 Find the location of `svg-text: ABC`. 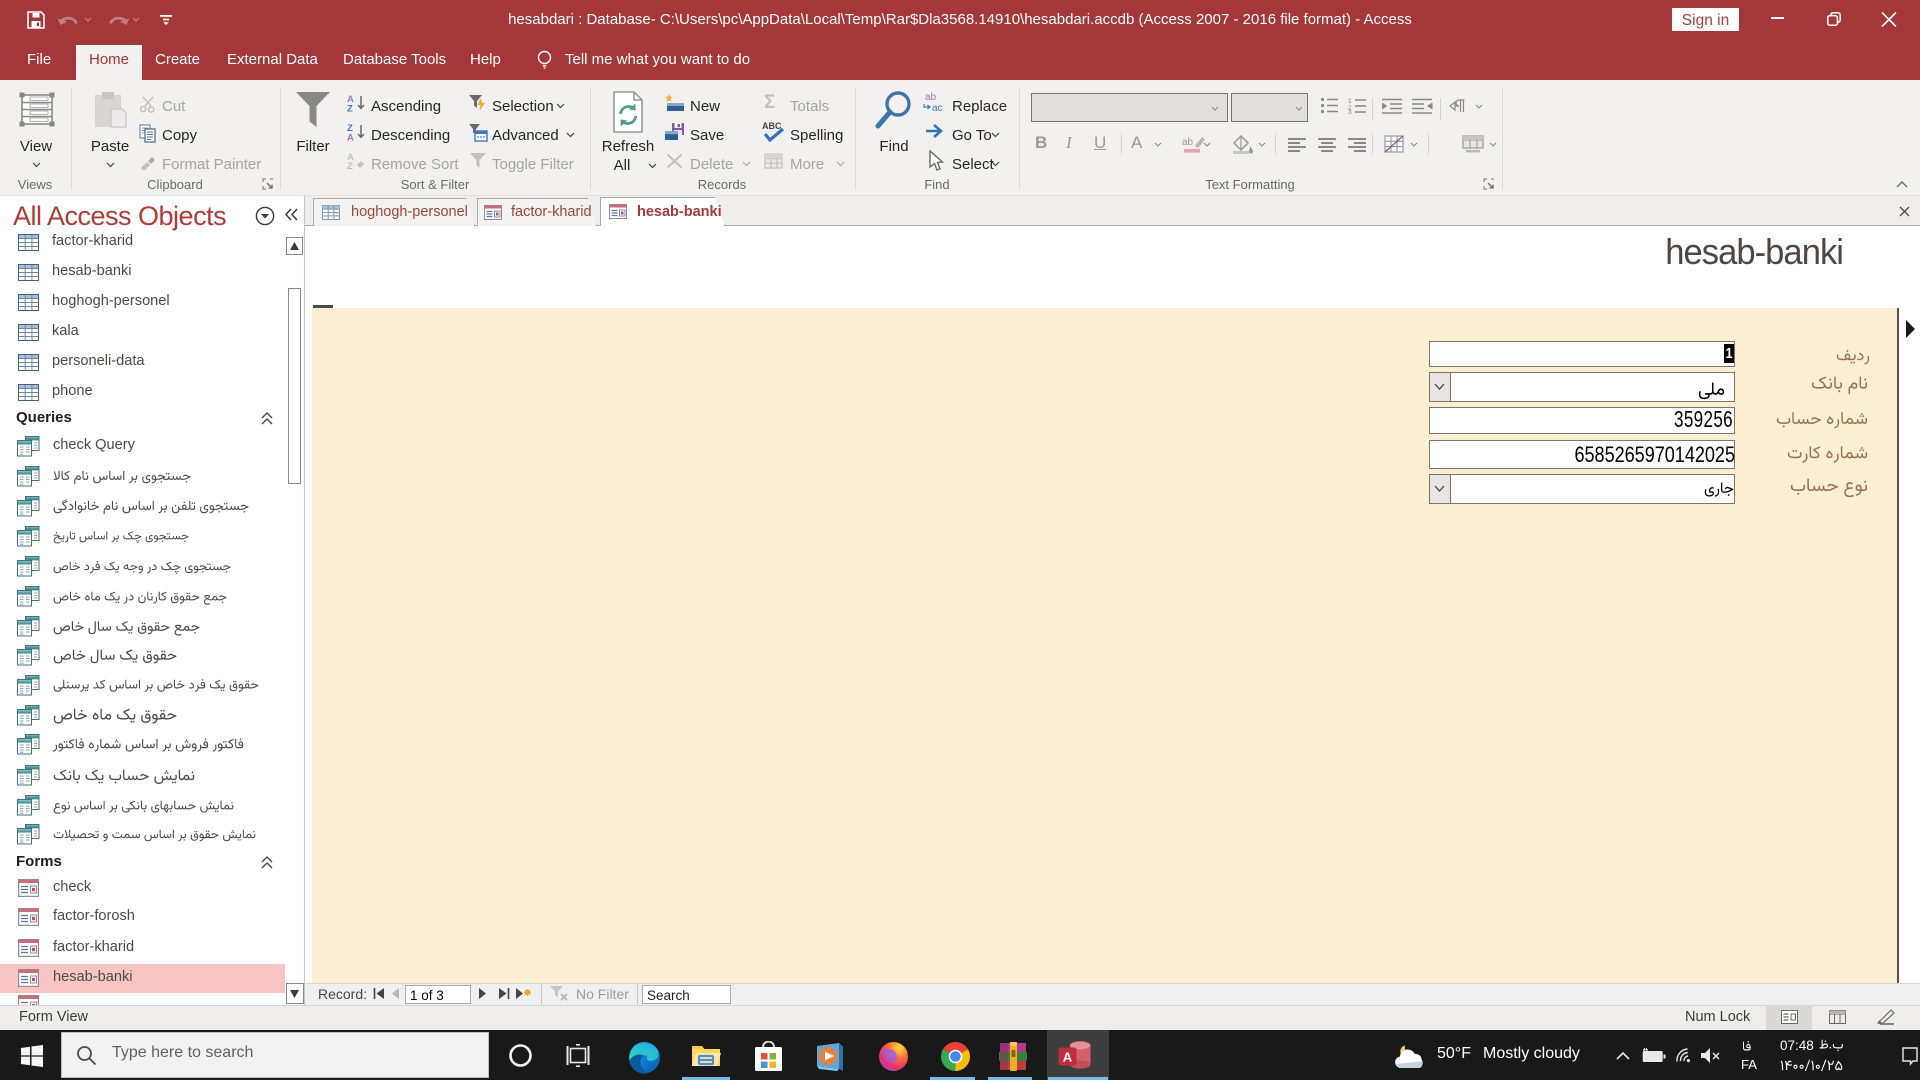

svg-text: ABC is located at coordinates (772, 126).